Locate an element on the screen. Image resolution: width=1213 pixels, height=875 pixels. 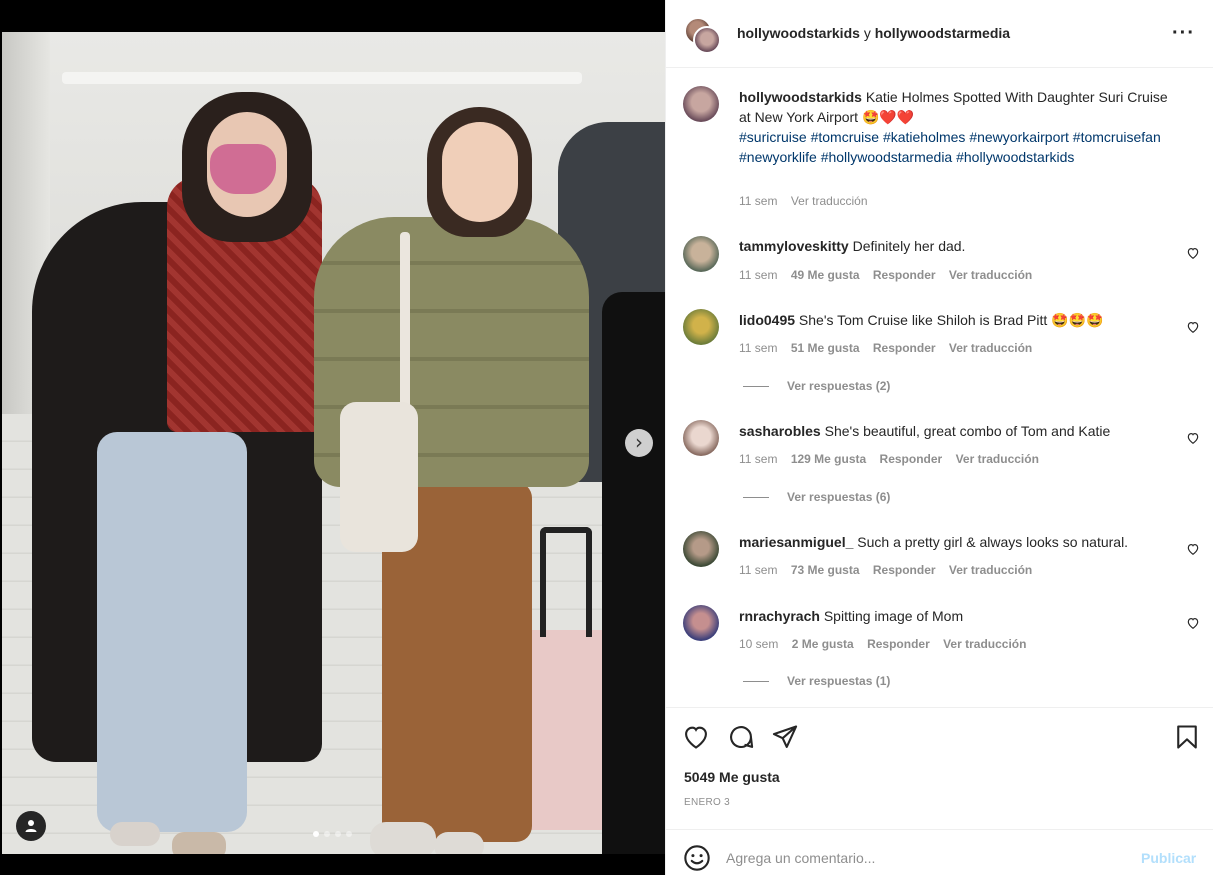
comment-likes: 51 Me gusta is located at coordinates (825, 348).